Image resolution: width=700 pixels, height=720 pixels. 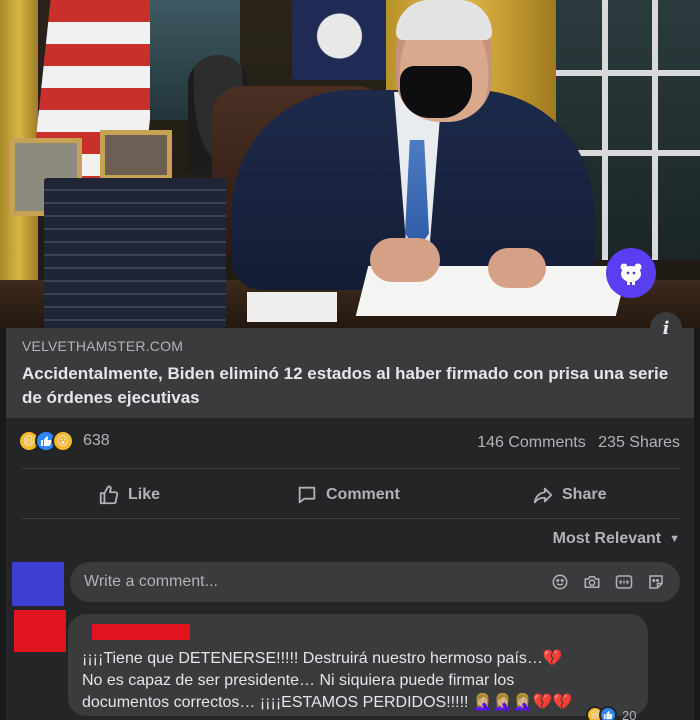 What do you see at coordinates (674, 539) in the screenshot?
I see `caret-down-icon: ▼` at bounding box center [674, 539].